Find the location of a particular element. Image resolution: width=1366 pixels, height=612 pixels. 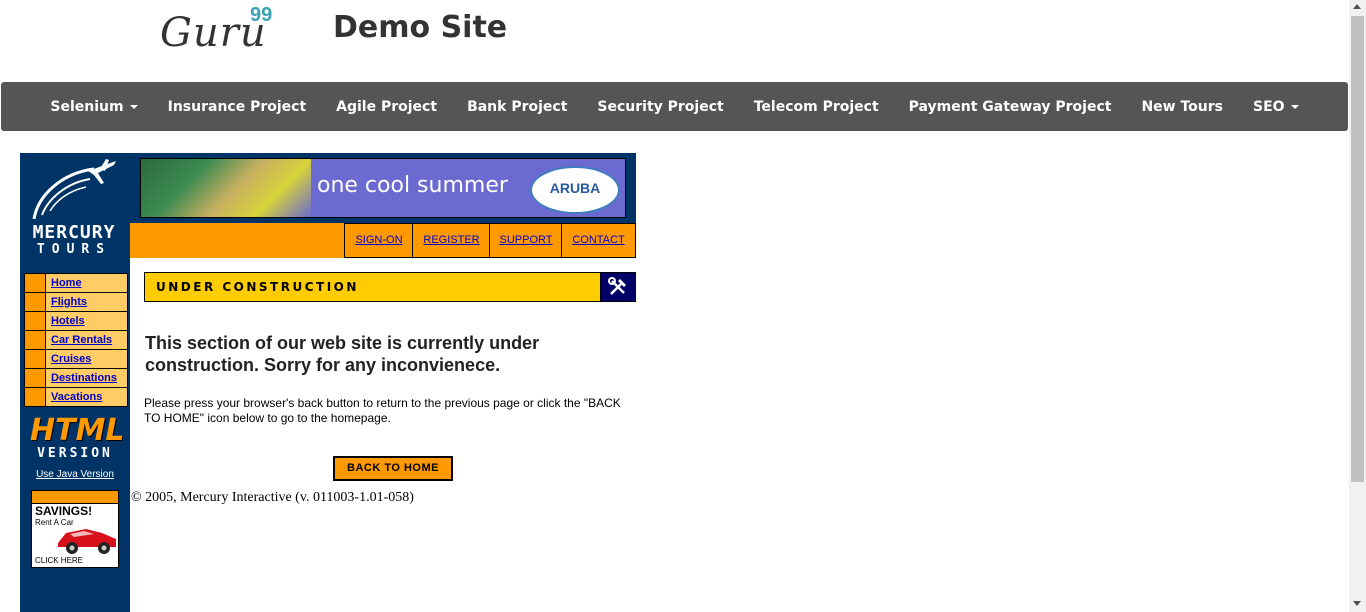

use-java-version-link: Use Java Version is located at coordinates (75, 474).